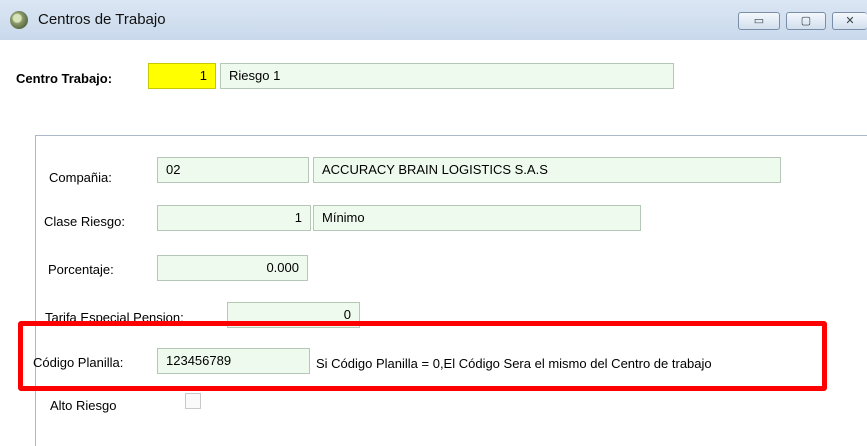 The image size is (867, 446). What do you see at coordinates (433, 20) in the screenshot?
I see `title-bar: Centros de Trabajo ▭ ▢ ✕` at bounding box center [433, 20].